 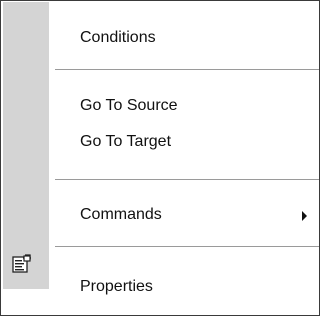 I want to click on menu-item-commands: Commands, so click(x=184, y=215).